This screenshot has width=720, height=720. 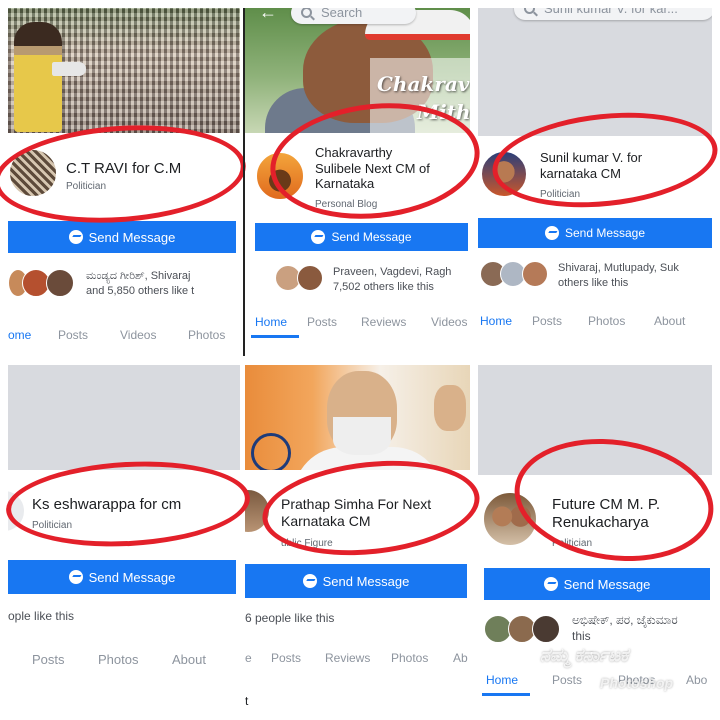 What do you see at coordinates (423, 84) in the screenshot?
I see `cover-caption: Chakrav` at bounding box center [423, 84].